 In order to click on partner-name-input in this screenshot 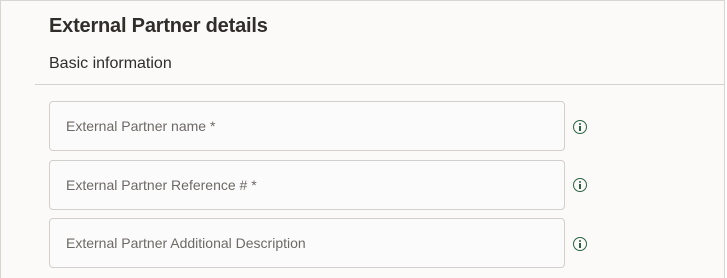, I will do `click(307, 126)`.